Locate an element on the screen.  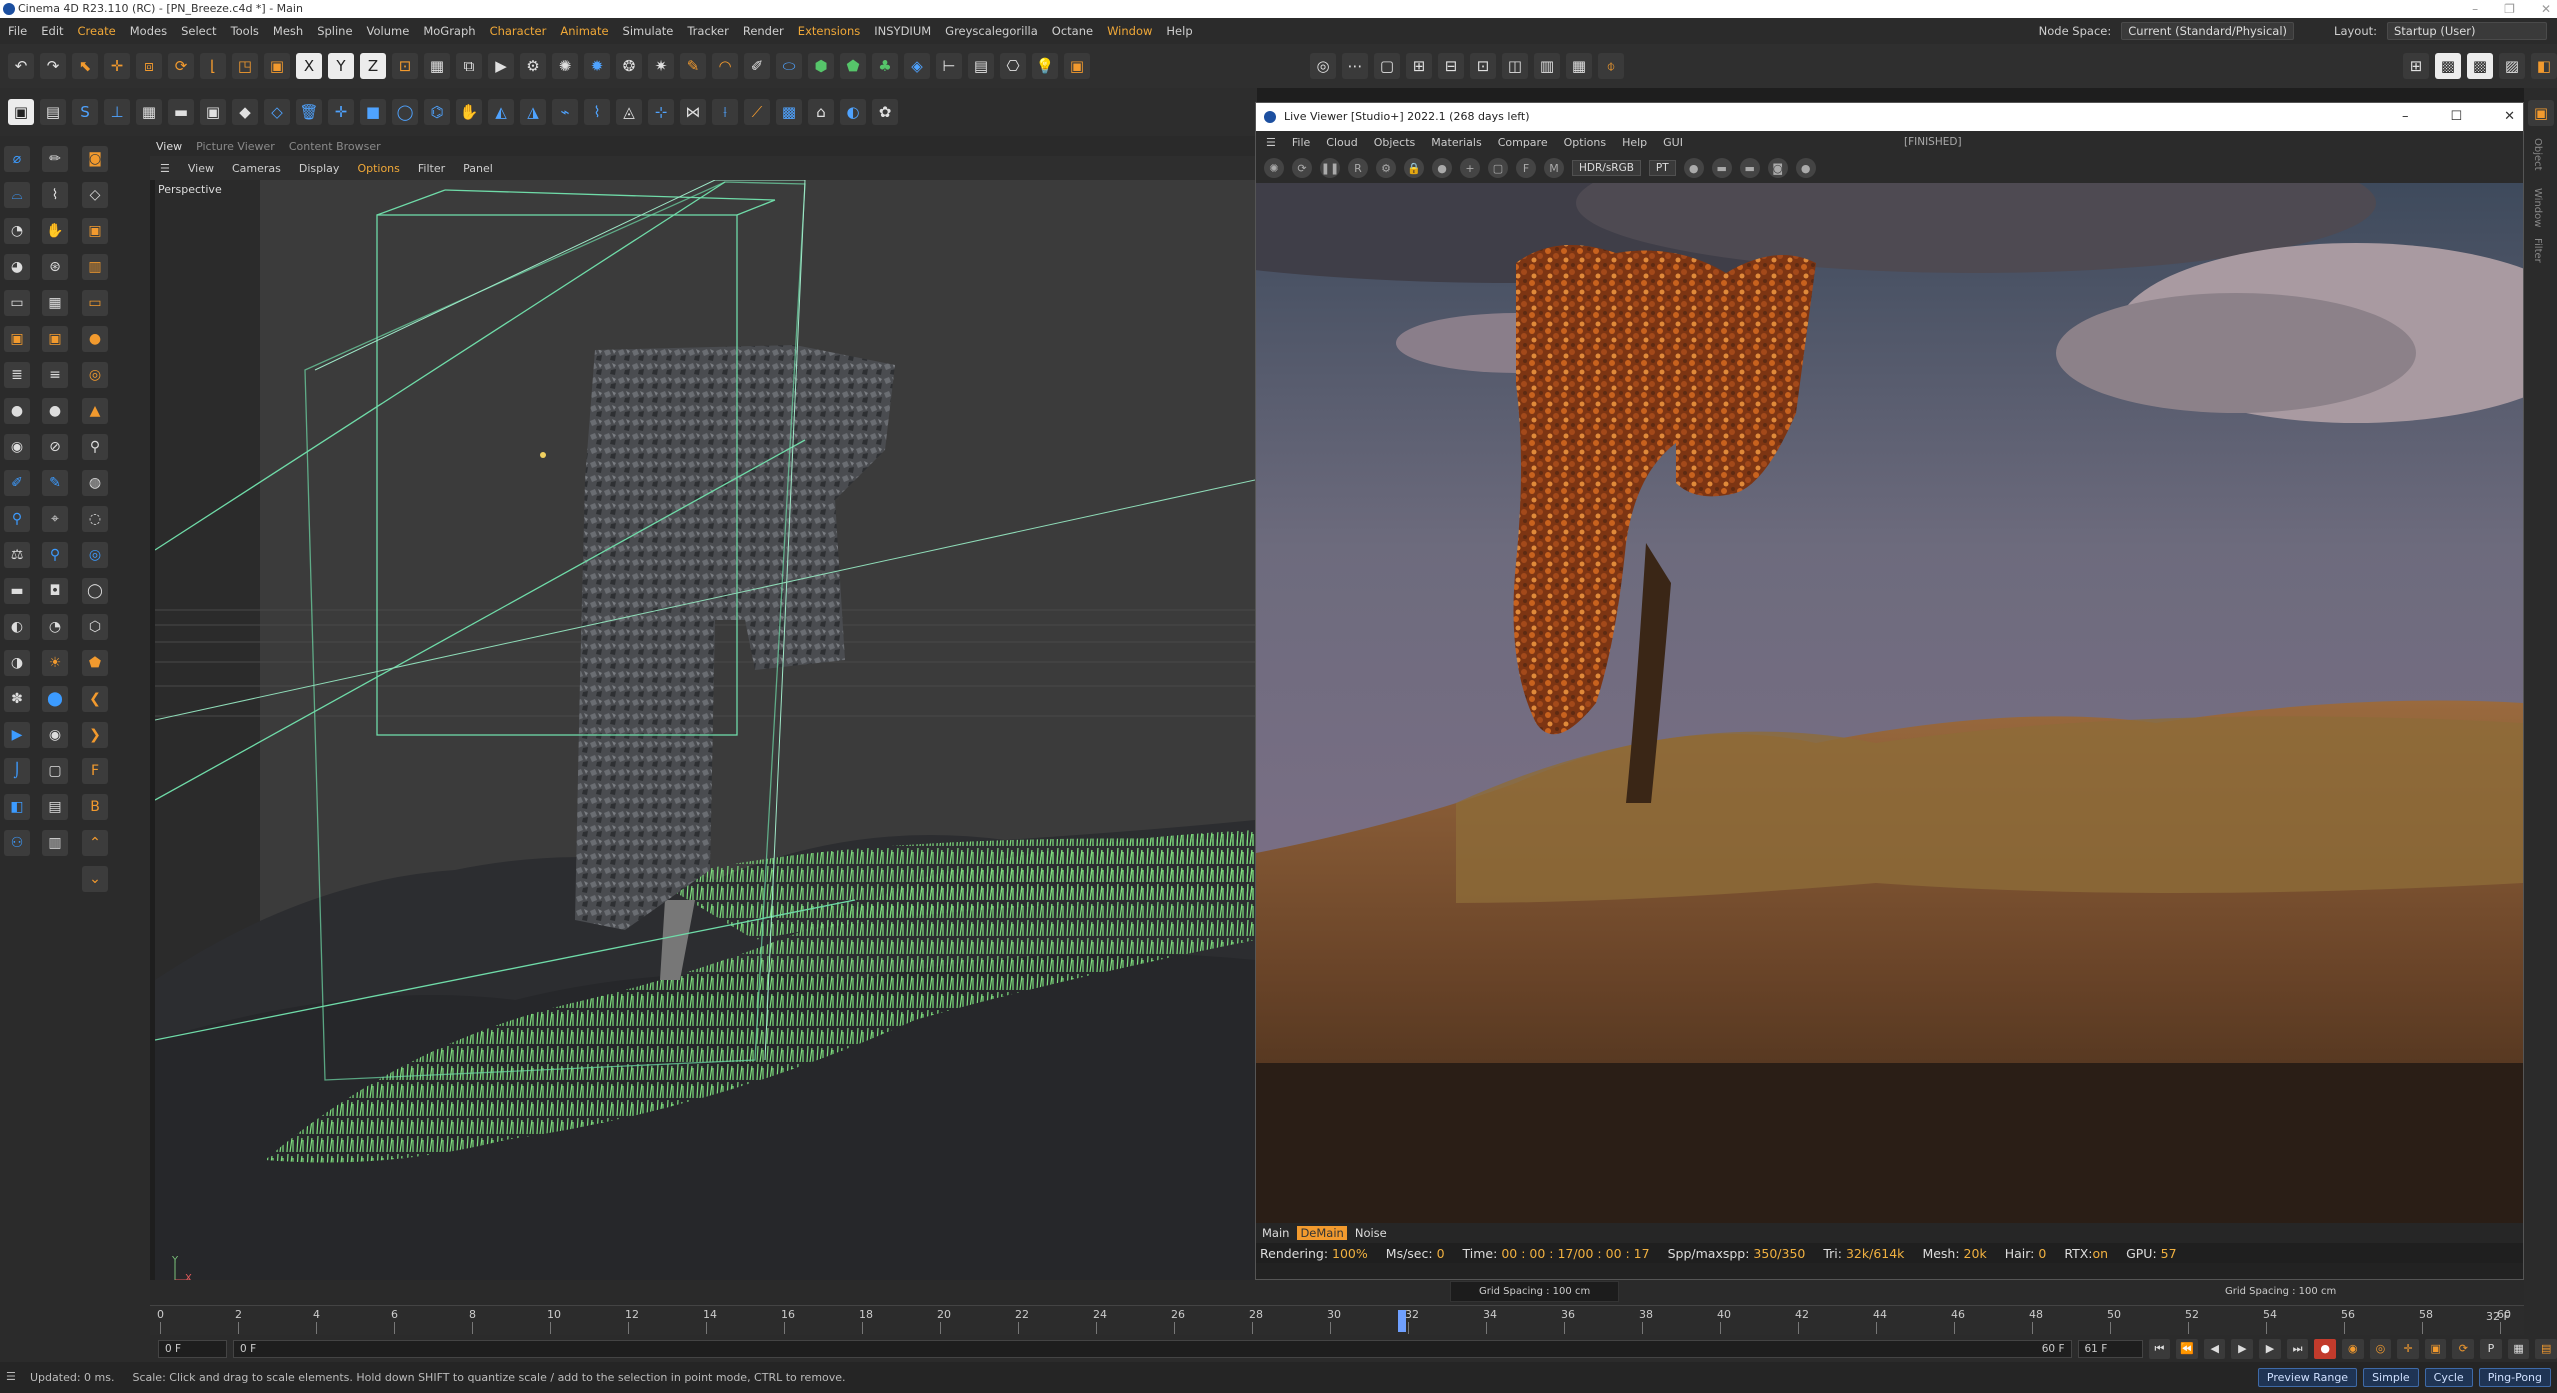
viewport-menu-cameras: Cameras is located at coordinates (256, 168).